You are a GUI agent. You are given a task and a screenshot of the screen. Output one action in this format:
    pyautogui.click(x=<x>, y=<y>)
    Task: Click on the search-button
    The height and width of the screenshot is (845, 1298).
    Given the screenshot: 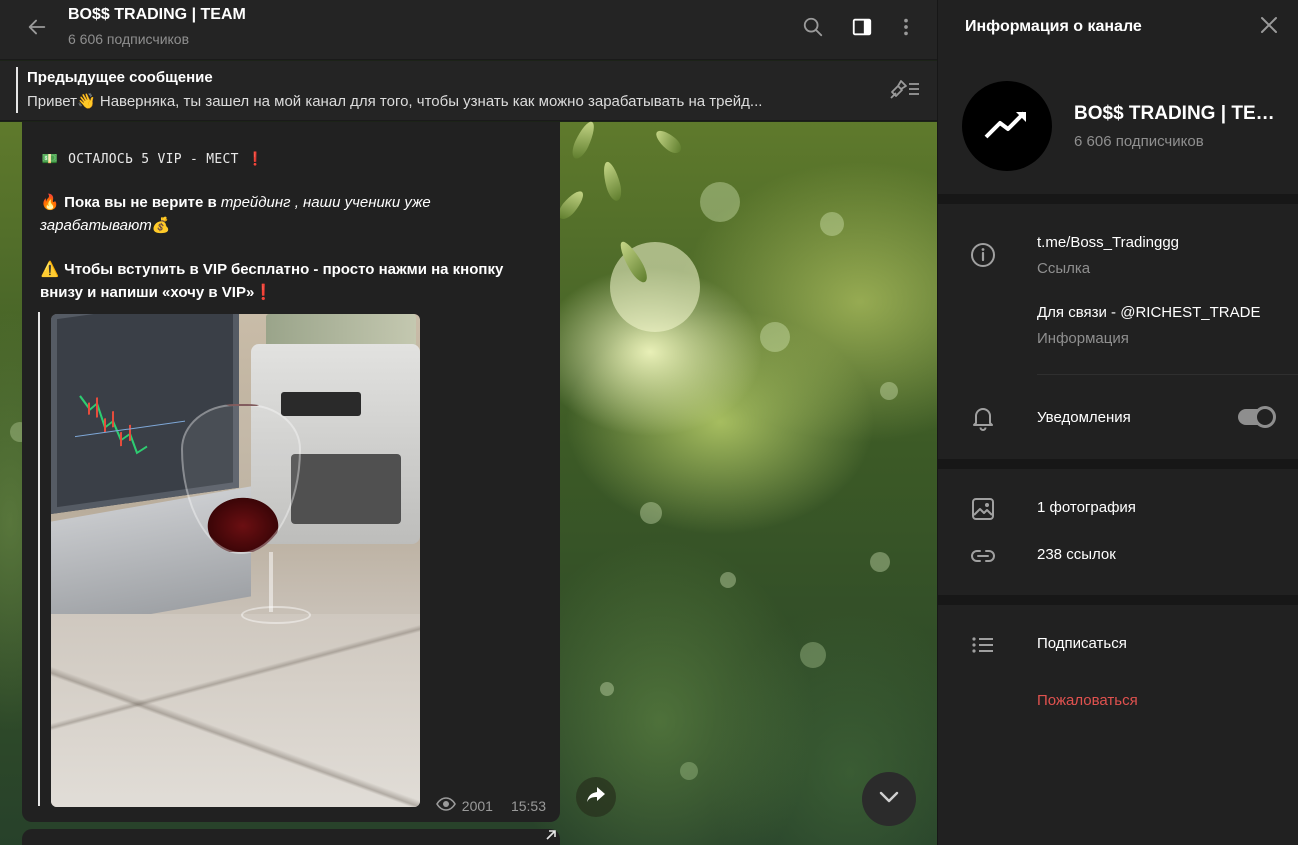 What is the action you would take?
    pyautogui.click(x=813, y=29)
    